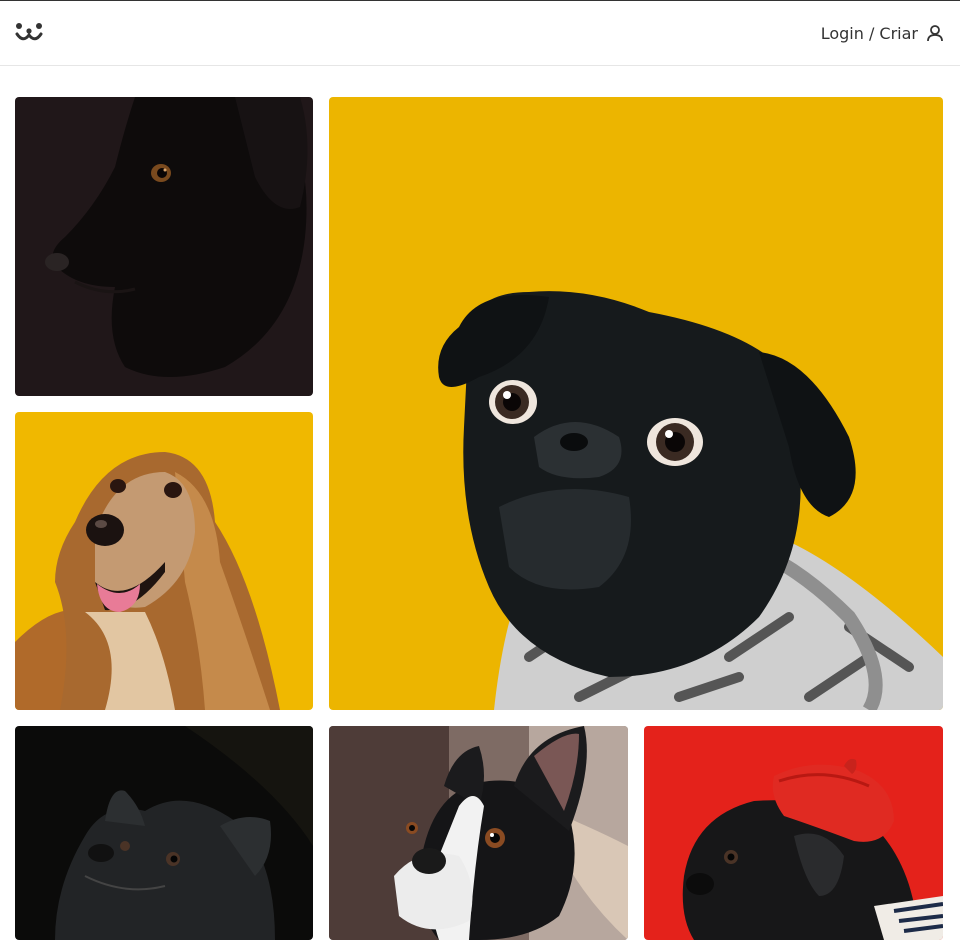 The height and width of the screenshot is (940, 960). What do you see at coordinates (478, 833) in the screenshot?
I see `photo-boston-terrier` at bounding box center [478, 833].